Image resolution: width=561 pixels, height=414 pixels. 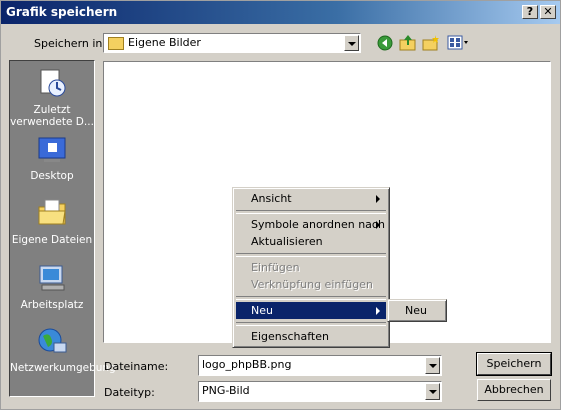 I want to click on window-title: Grafik speichern, so click(x=62, y=12).